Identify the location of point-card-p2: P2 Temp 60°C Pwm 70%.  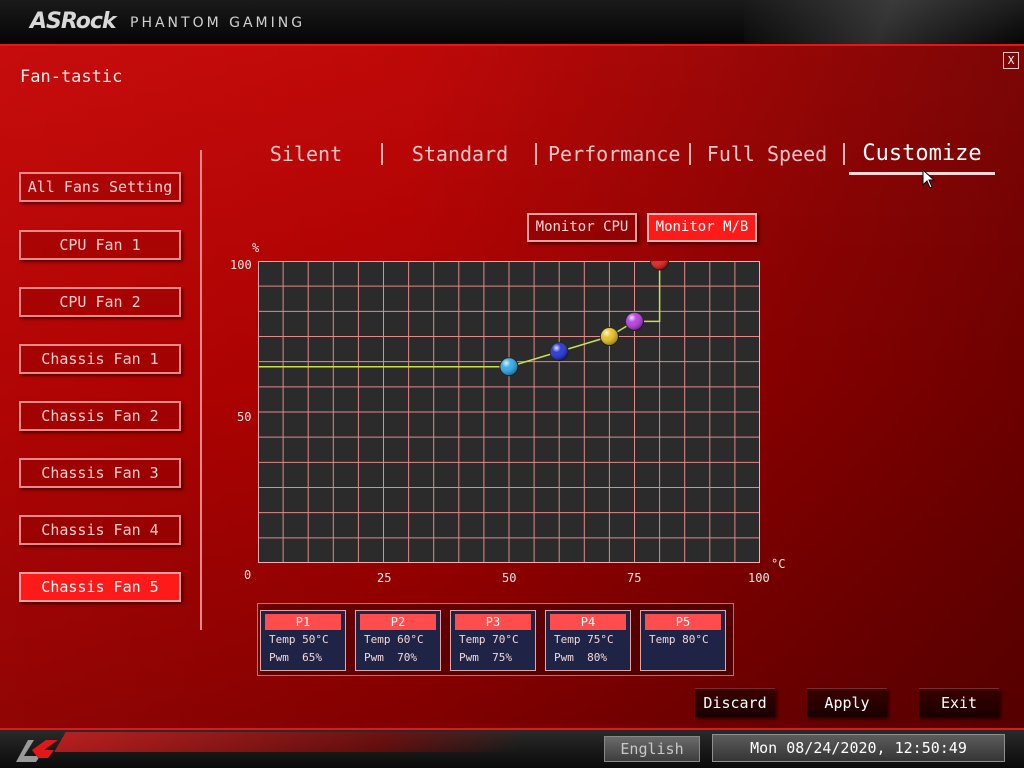
(398, 640).